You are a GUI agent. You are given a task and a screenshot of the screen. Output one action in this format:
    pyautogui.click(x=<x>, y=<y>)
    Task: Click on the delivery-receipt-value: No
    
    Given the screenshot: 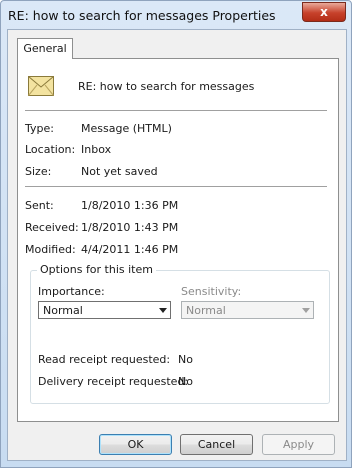 What is the action you would take?
    pyautogui.click(x=185, y=381)
    